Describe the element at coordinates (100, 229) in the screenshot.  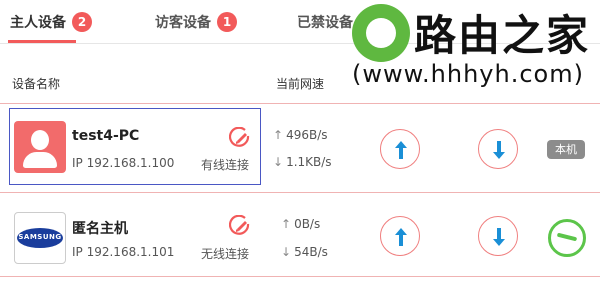
I see `device-name: 匿名主机` at that location.